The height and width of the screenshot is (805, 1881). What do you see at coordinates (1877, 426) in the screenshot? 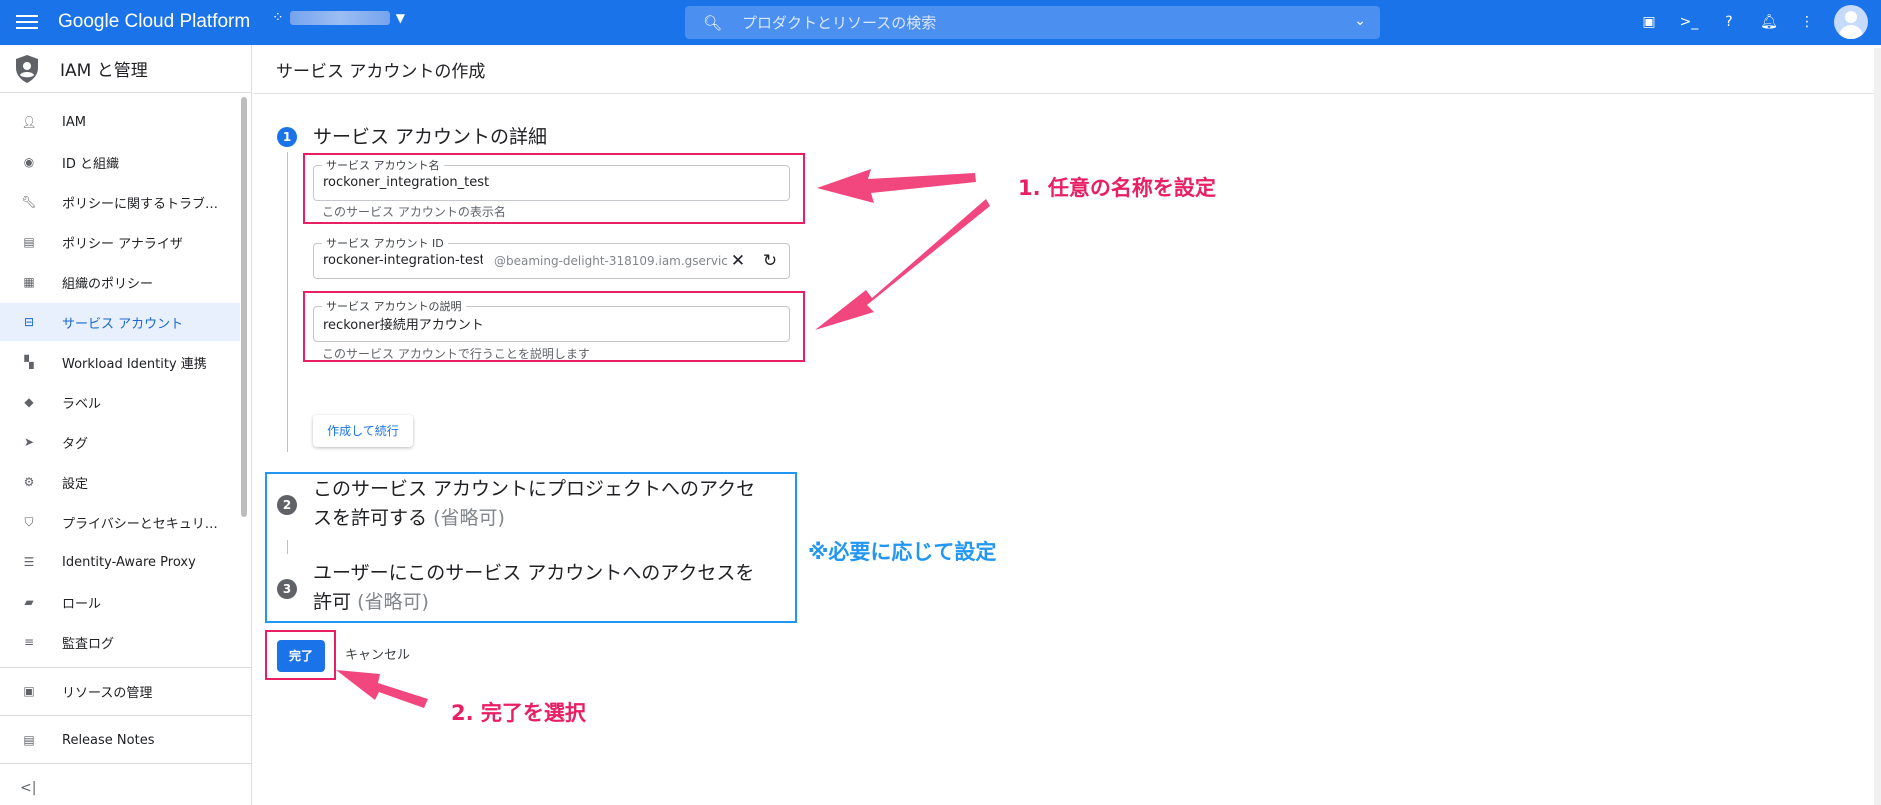
I see `page-scrollbar` at bounding box center [1877, 426].